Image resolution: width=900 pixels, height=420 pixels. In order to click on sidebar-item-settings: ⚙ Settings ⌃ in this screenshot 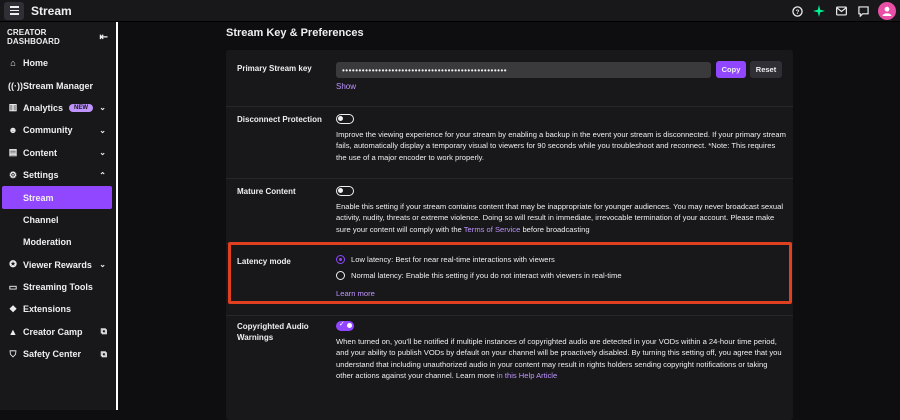, I will do `click(58, 175)`.